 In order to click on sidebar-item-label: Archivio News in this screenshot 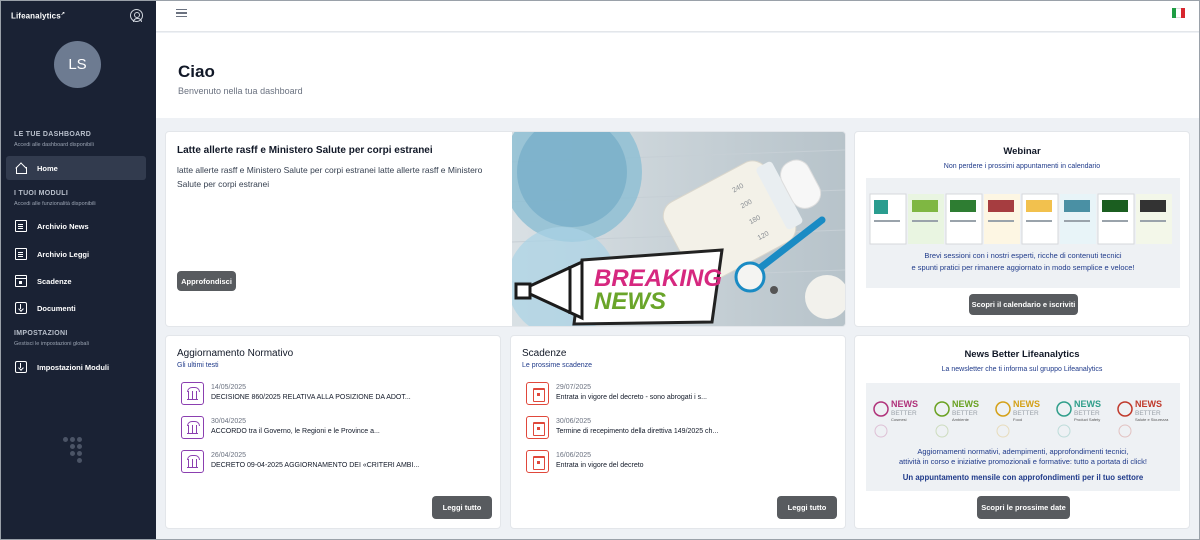, I will do `click(63, 226)`.